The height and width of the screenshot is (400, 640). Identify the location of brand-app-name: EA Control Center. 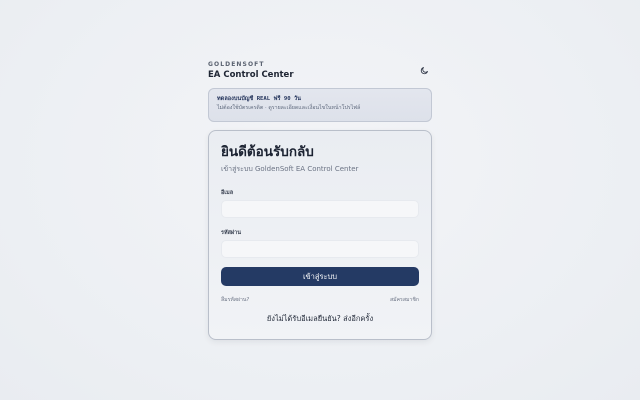
(251, 75).